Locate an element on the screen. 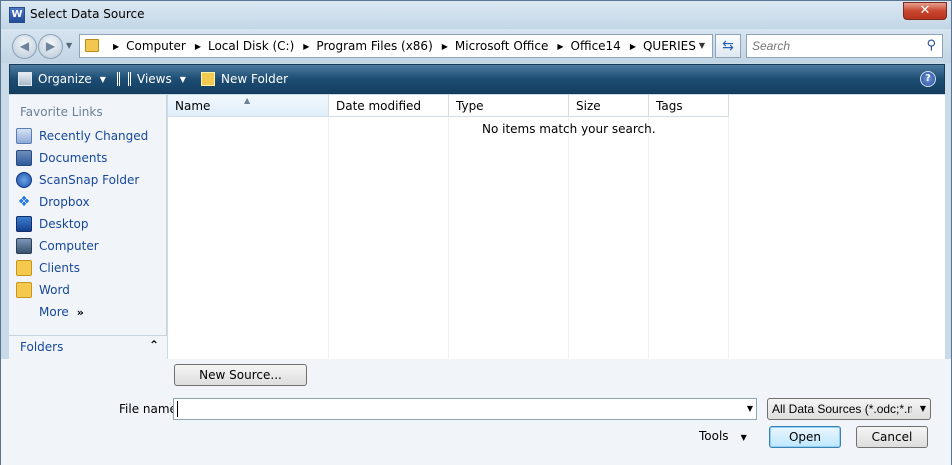 The image size is (952, 465). organize-icon is located at coordinates (25, 79).